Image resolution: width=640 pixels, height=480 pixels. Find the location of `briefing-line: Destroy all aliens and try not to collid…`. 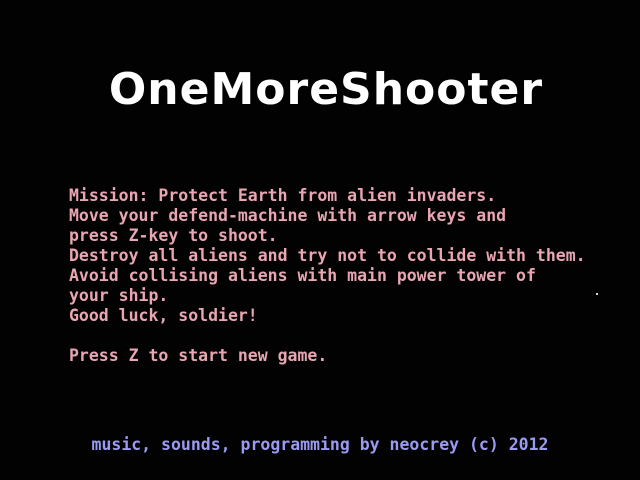

briefing-line: Destroy all aliens and try not to collid… is located at coordinates (327, 255).